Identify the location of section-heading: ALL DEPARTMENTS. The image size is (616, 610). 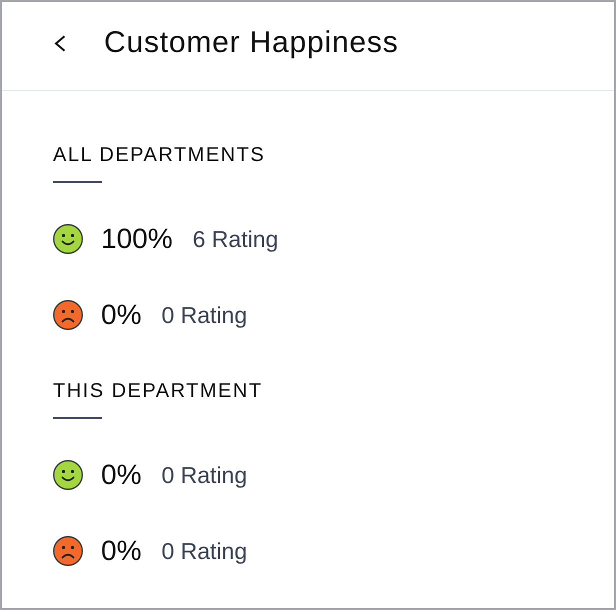
(159, 155).